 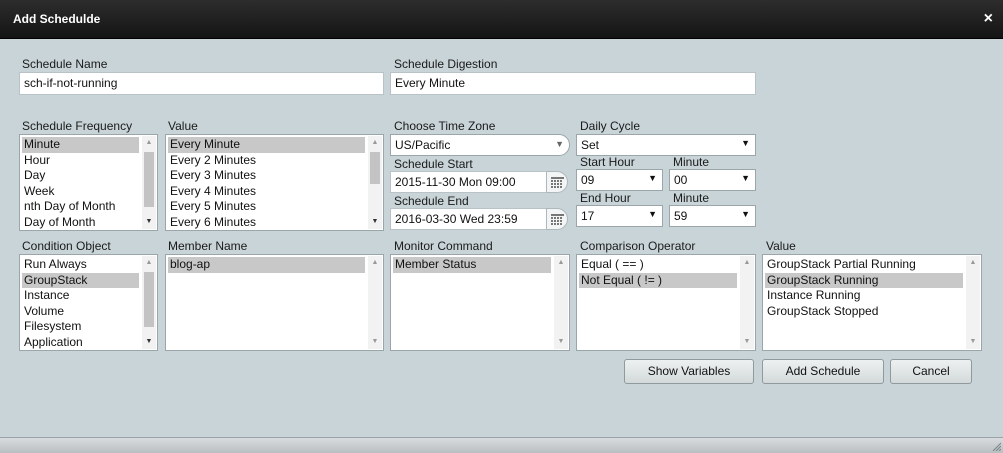 I want to click on list-item: Every 4 Minutes, so click(x=266, y=192).